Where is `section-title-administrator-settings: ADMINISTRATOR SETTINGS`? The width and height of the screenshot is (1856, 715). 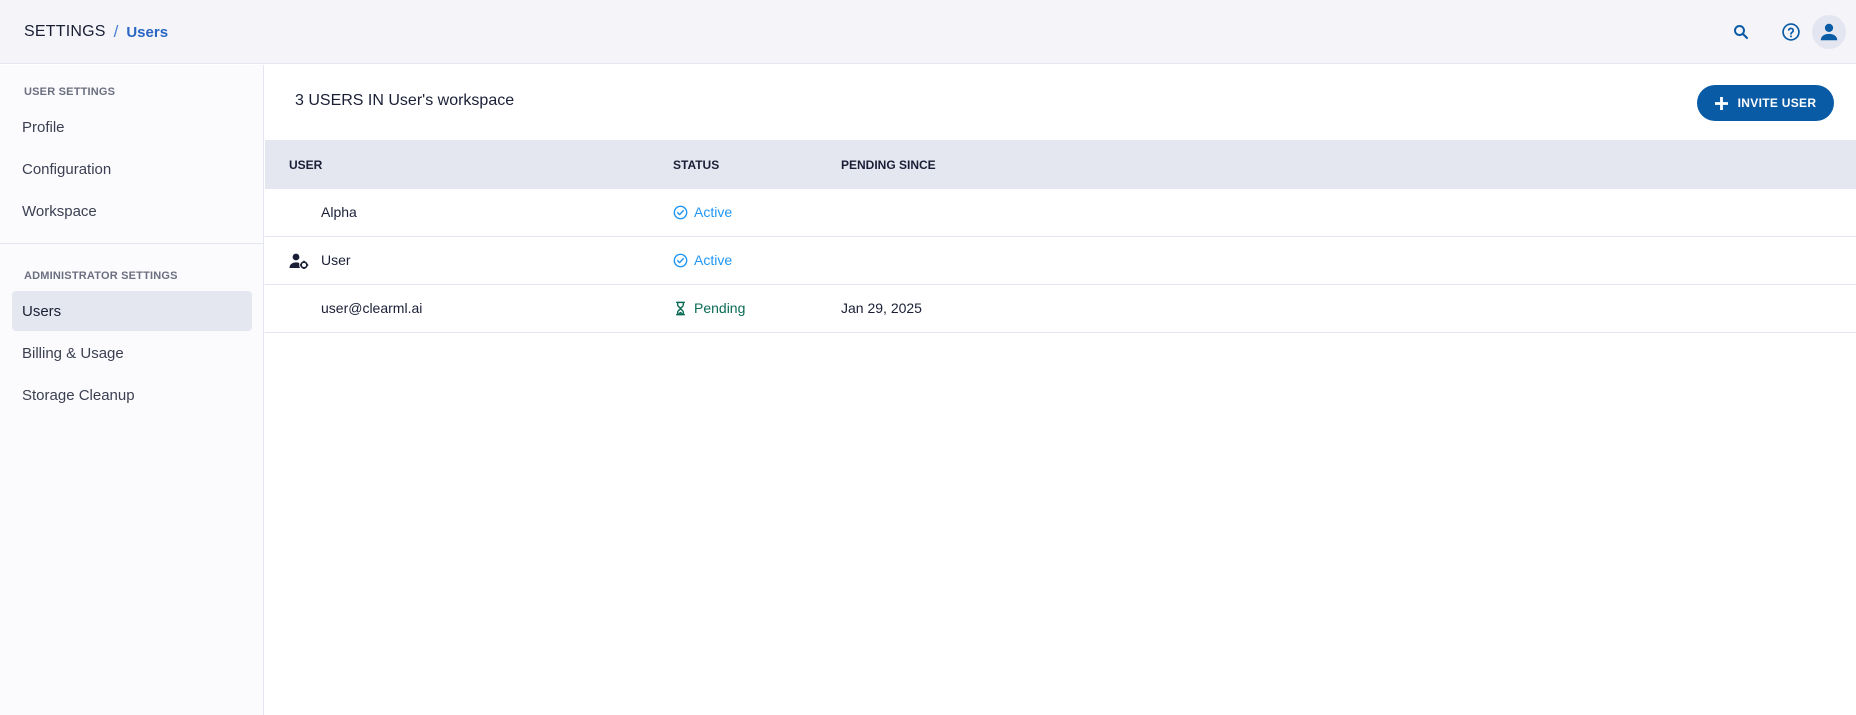 section-title-administrator-settings: ADMINISTRATOR SETTINGS is located at coordinates (101, 276).